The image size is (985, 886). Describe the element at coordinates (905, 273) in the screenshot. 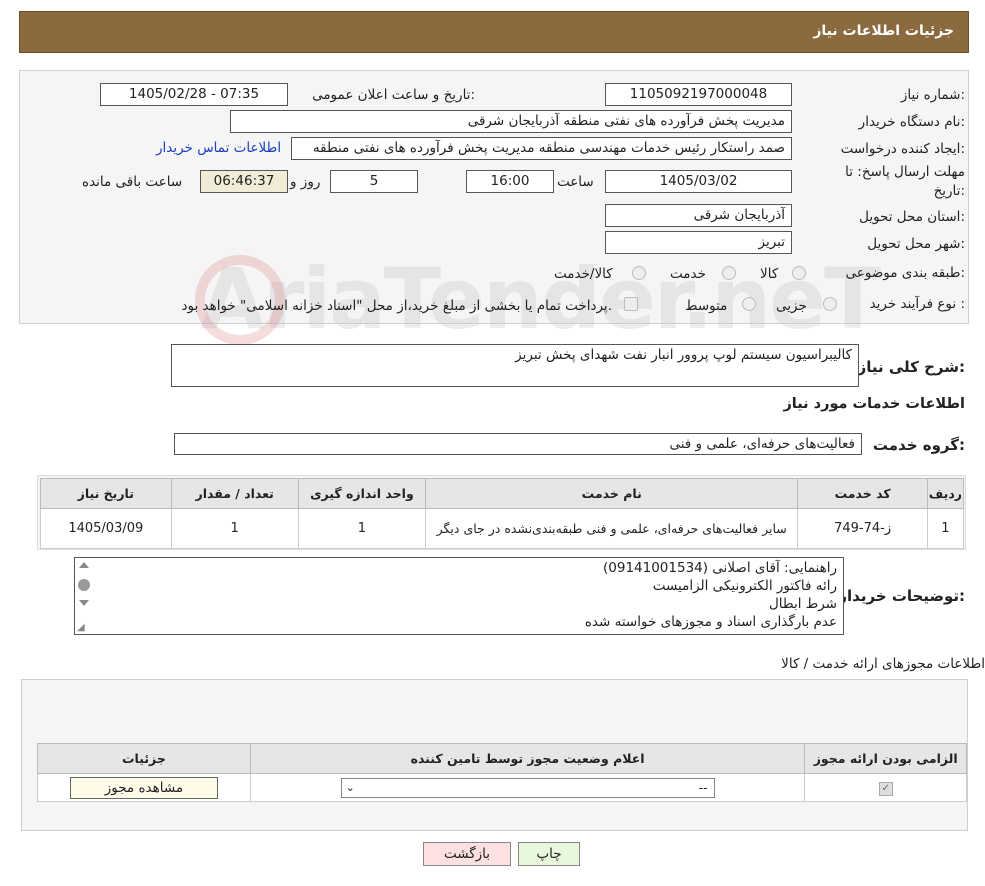

I see `category-label: طبقه بندی موضوعی:` at that location.